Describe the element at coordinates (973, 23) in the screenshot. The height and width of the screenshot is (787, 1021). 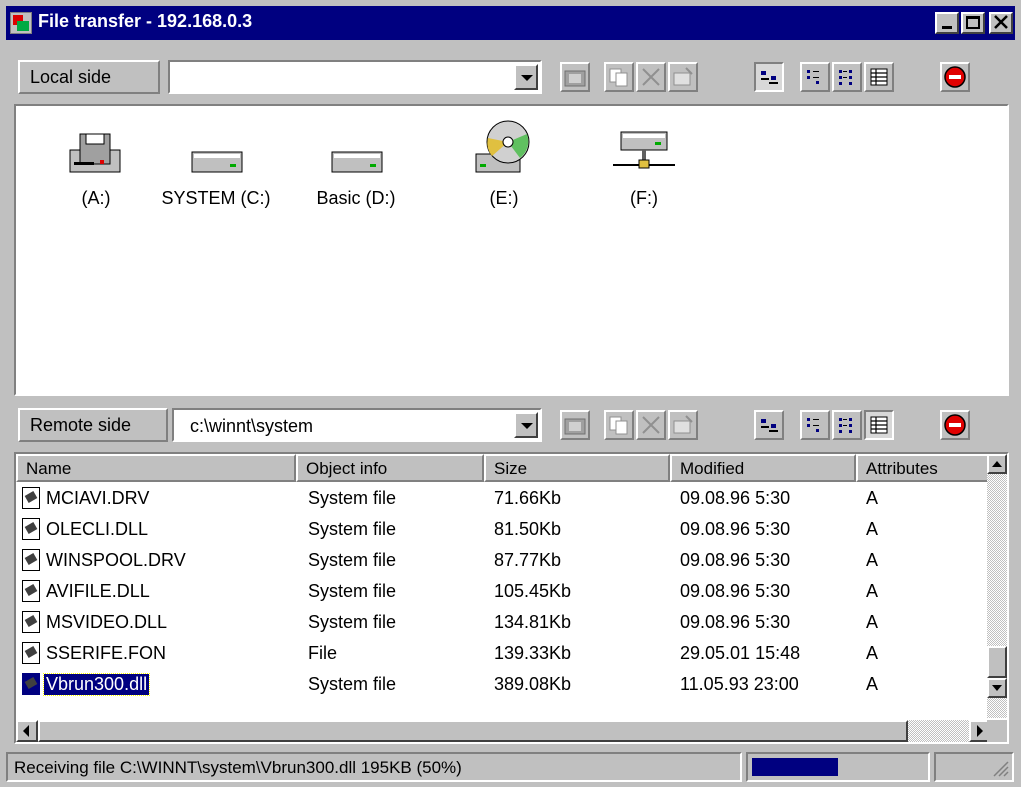
I see `maximize-button` at that location.